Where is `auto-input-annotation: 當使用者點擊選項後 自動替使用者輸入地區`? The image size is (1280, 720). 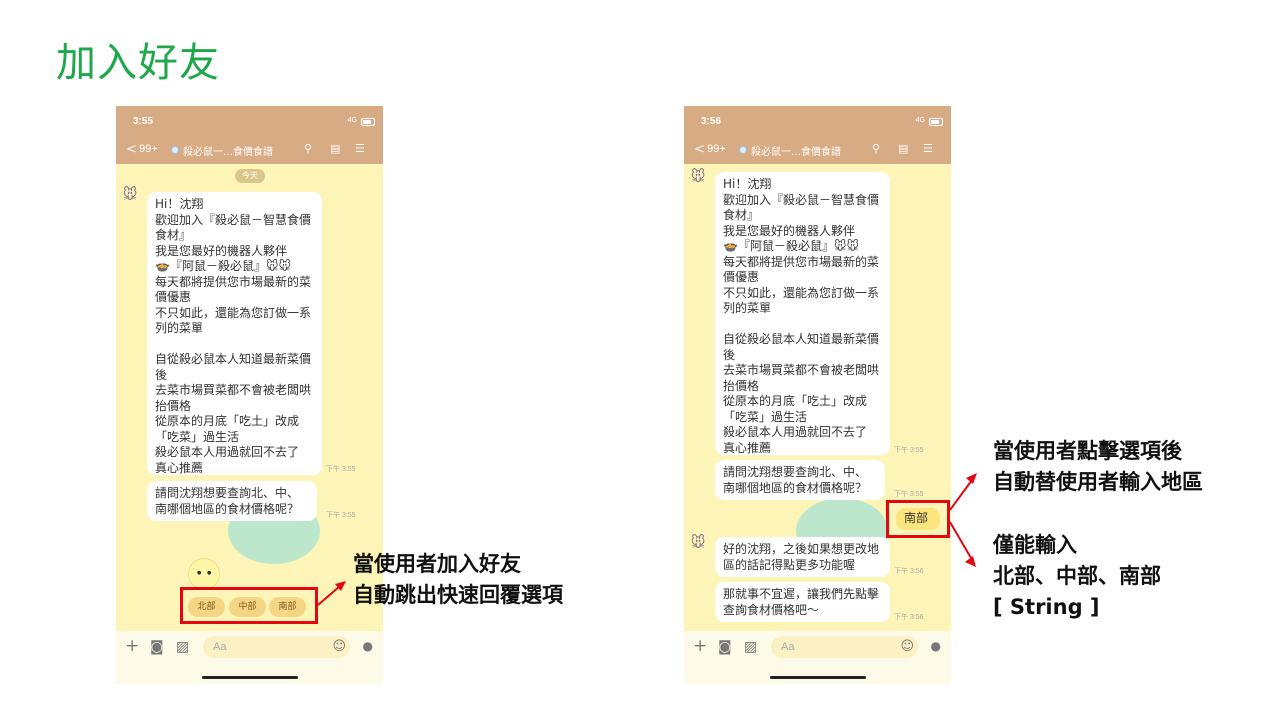
auto-input-annotation: 當使用者點擊選項後 自動替使用者輸入地區 is located at coordinates (1098, 466).